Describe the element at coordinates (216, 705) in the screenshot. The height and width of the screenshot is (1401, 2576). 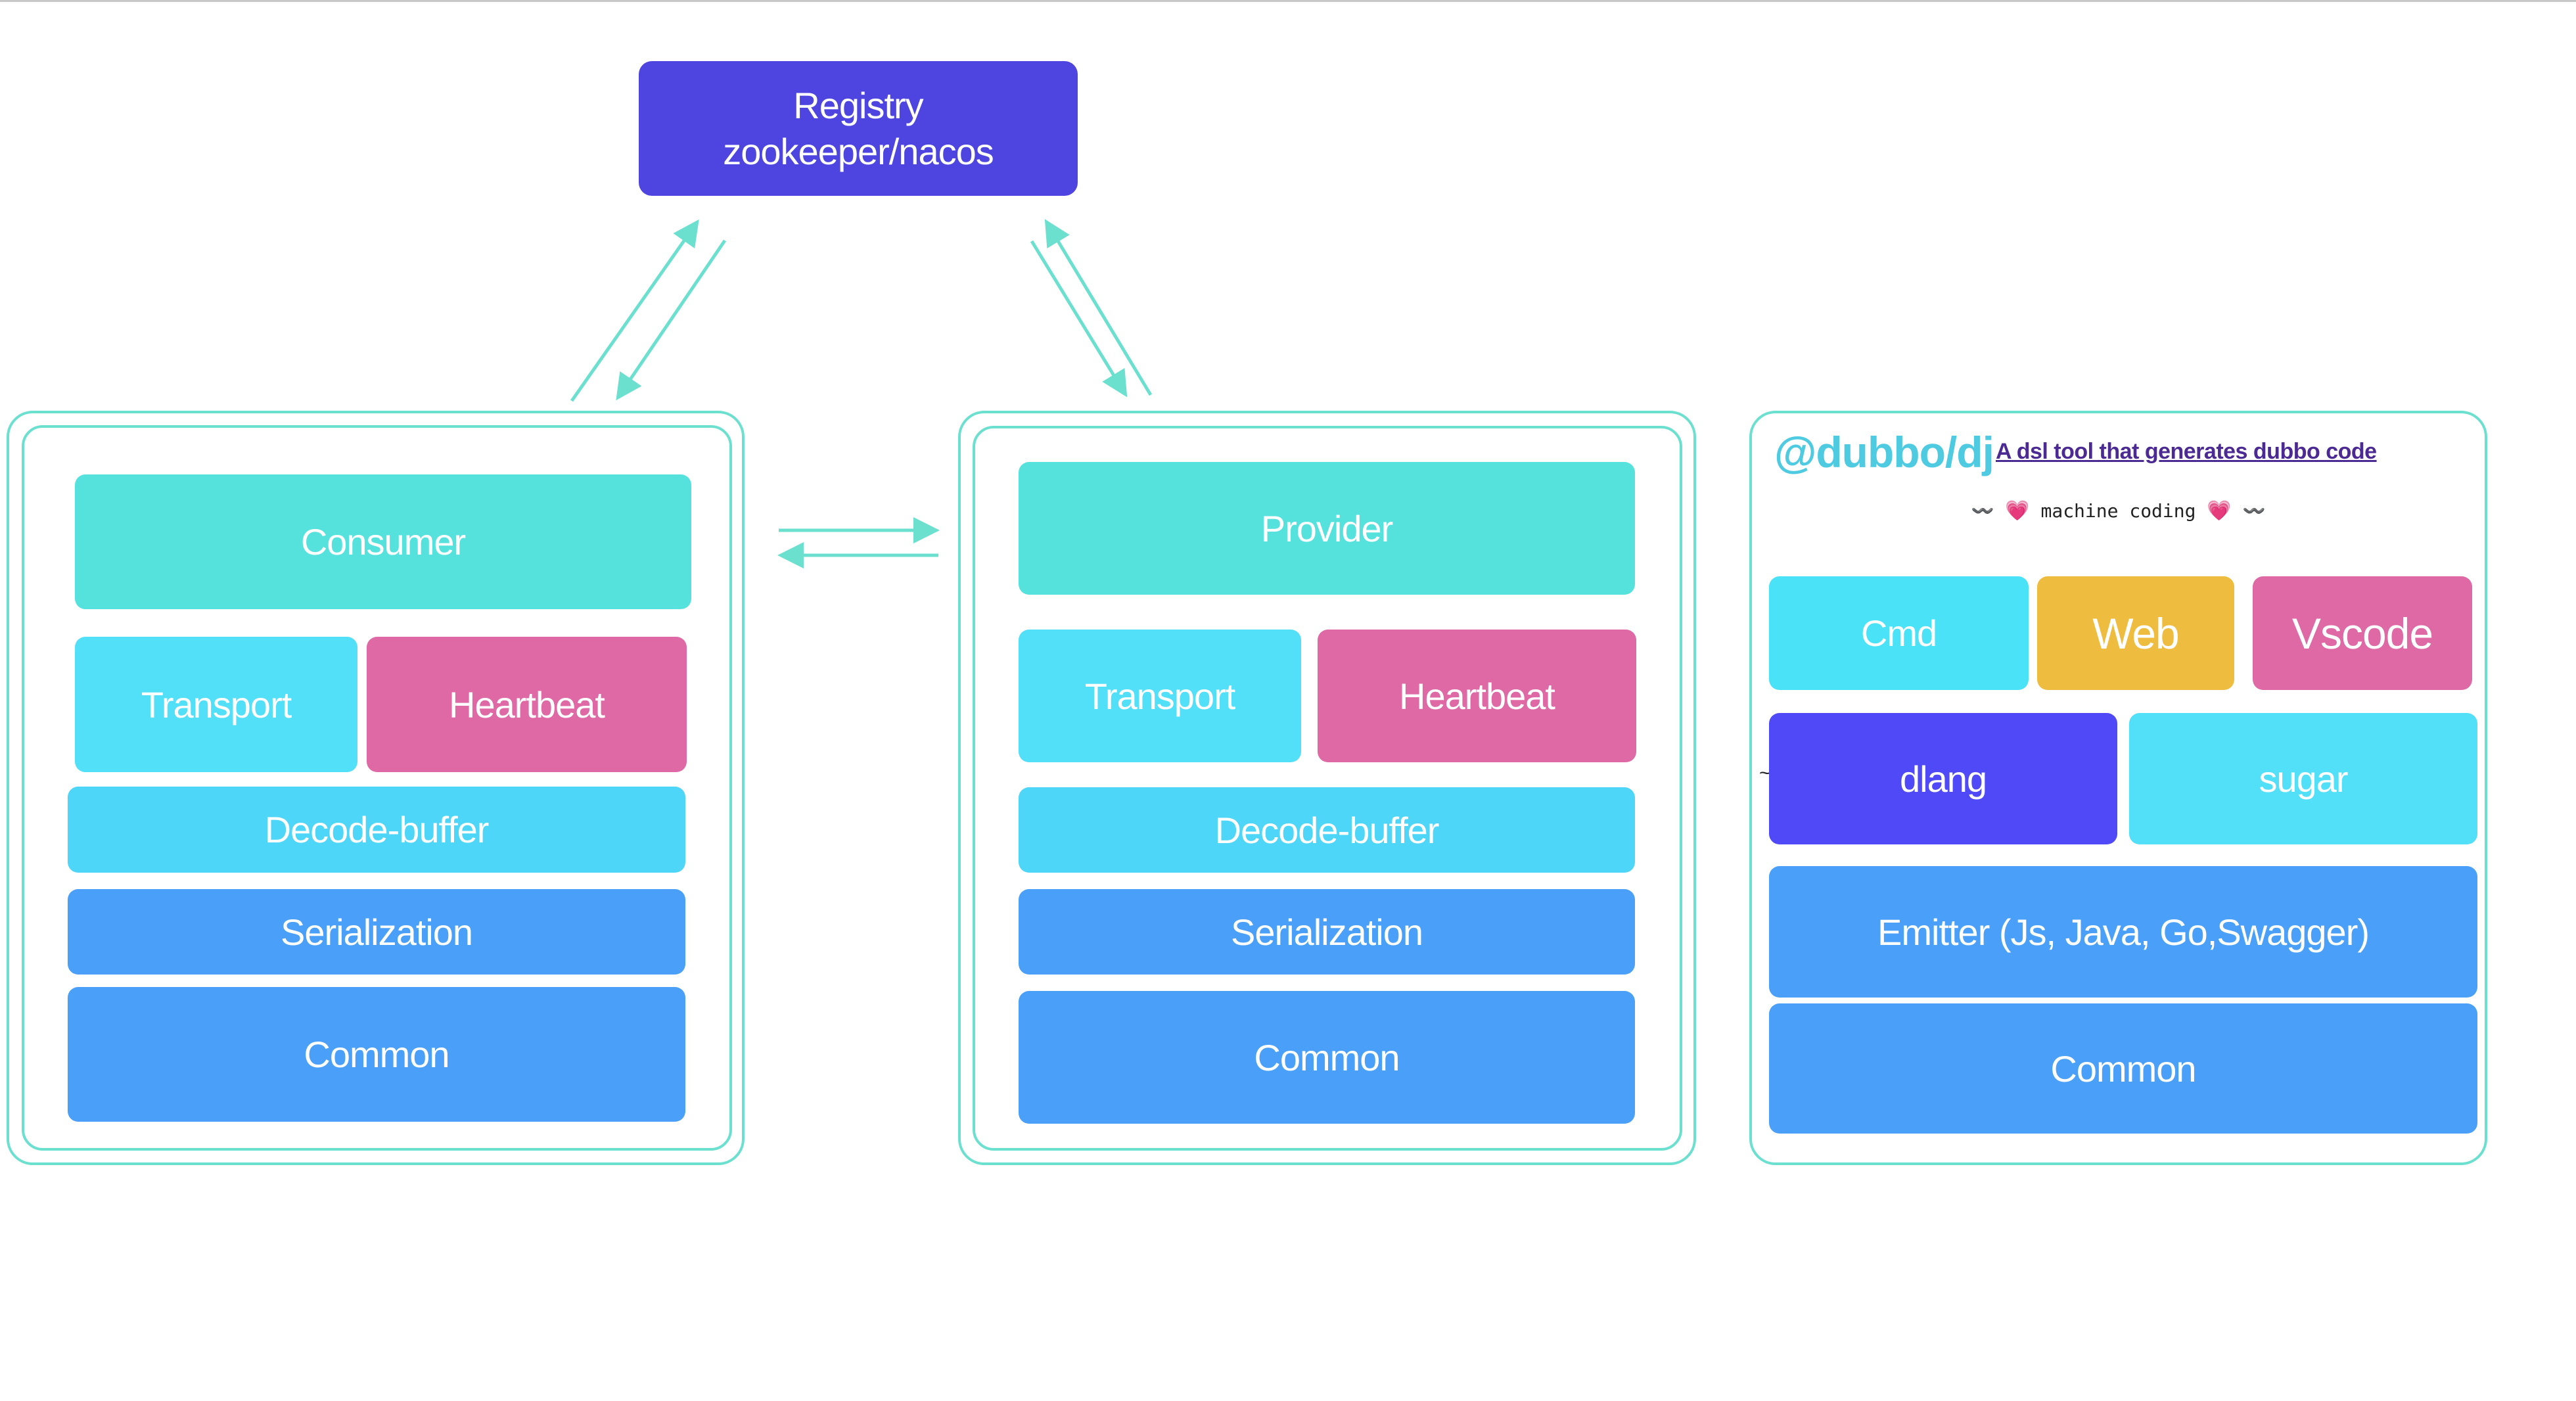
I see `consumer-transport-box: Transport` at that location.